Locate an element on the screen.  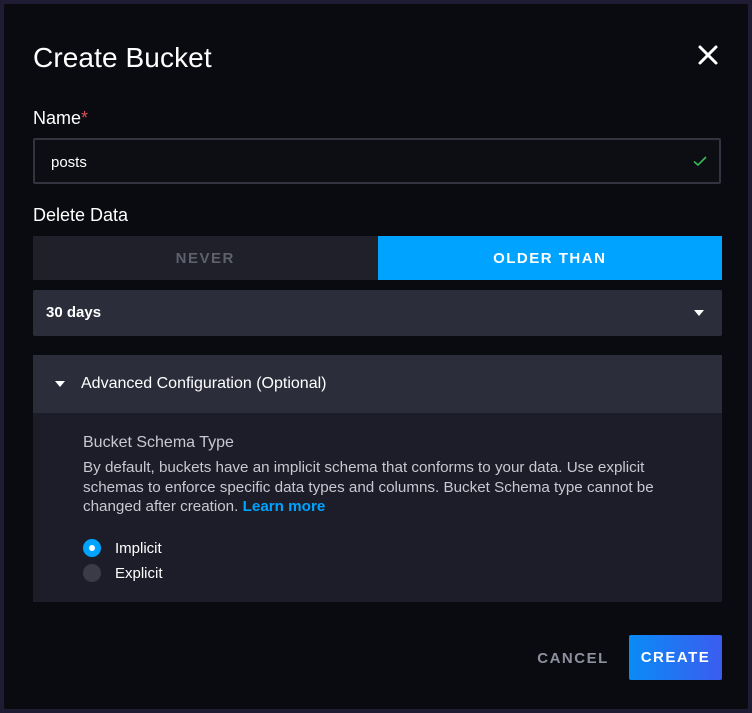
dialog-title: Create Bucket is located at coordinates (122, 57).